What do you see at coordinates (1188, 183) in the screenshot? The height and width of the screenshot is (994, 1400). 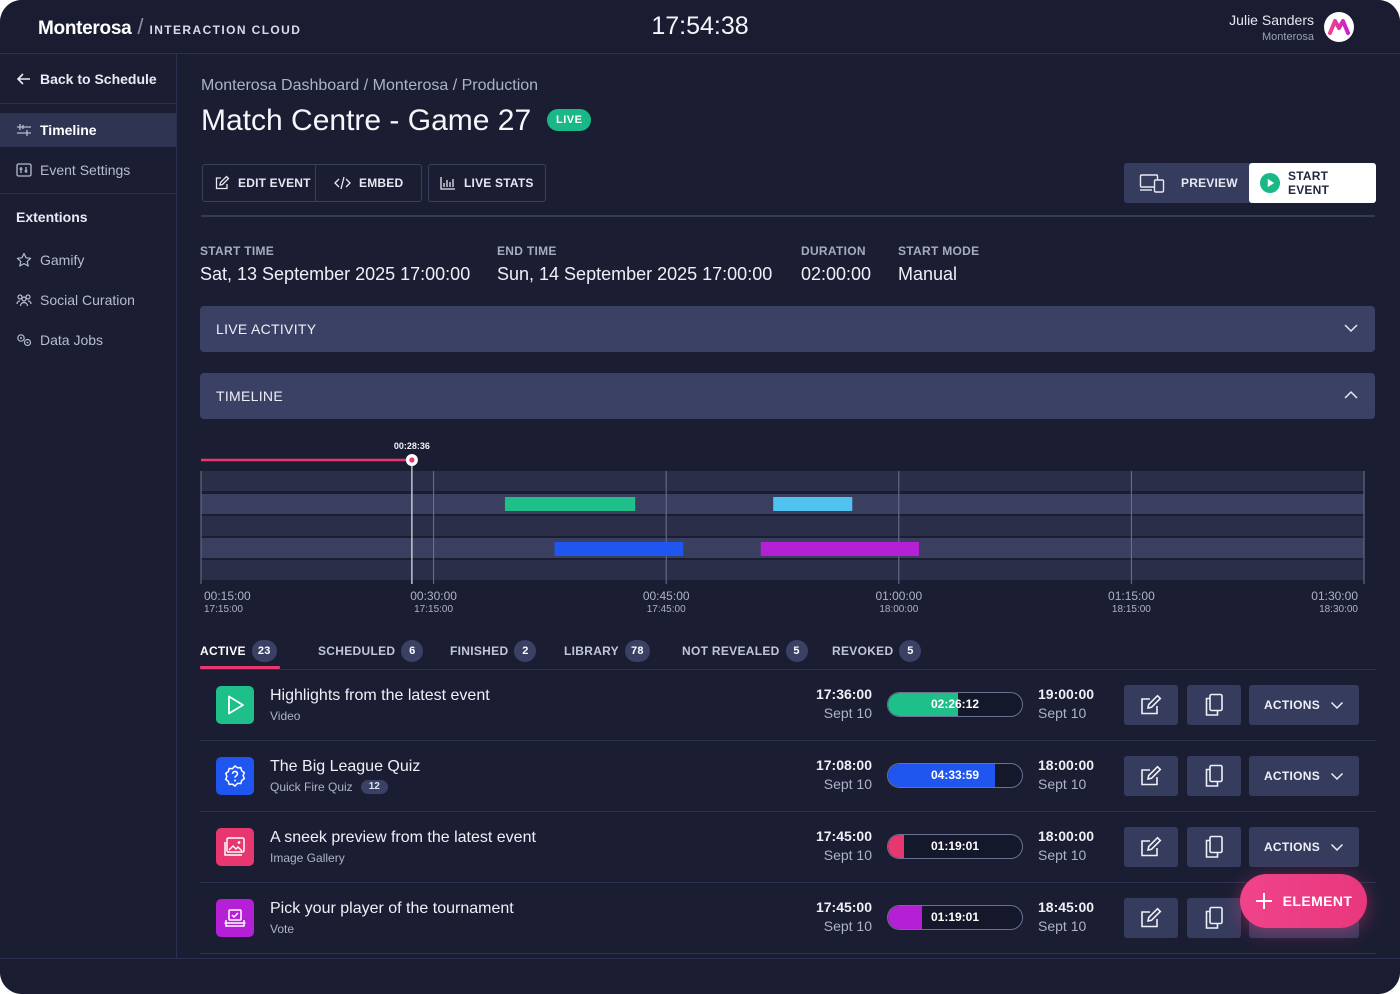 I see `preview-button: PREVIEW` at bounding box center [1188, 183].